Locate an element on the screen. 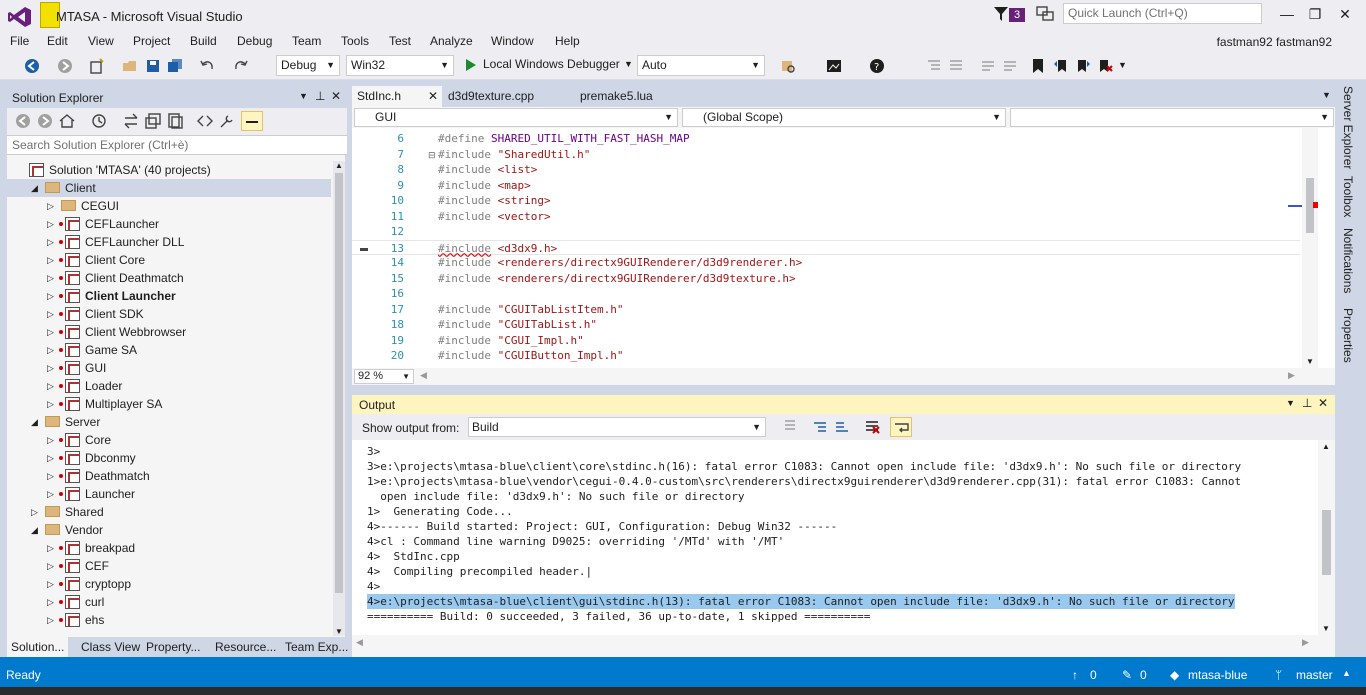 The image size is (1366, 695). tree-item: Solution 'MTASA' (40 projects) is located at coordinates (169, 170).